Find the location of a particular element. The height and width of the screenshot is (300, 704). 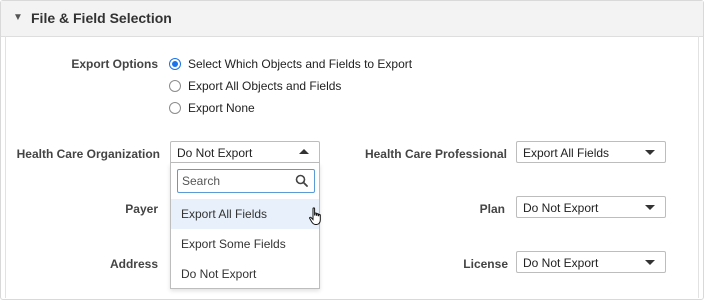

hcp-select: Export All Fields is located at coordinates (591, 152).